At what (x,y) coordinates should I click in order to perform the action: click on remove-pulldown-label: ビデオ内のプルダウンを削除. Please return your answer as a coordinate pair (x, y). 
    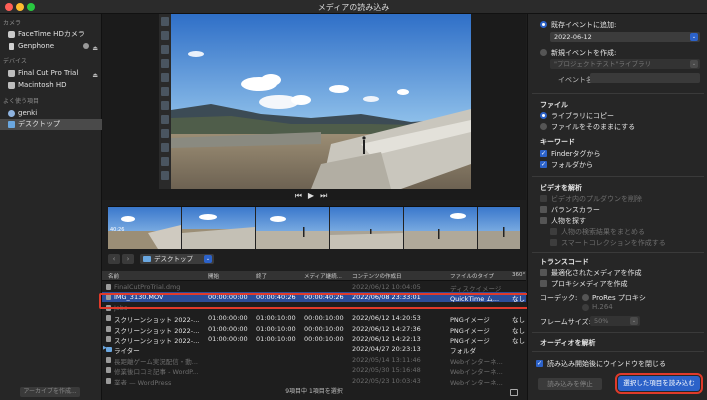
    Looking at the image, I should click on (596, 199).